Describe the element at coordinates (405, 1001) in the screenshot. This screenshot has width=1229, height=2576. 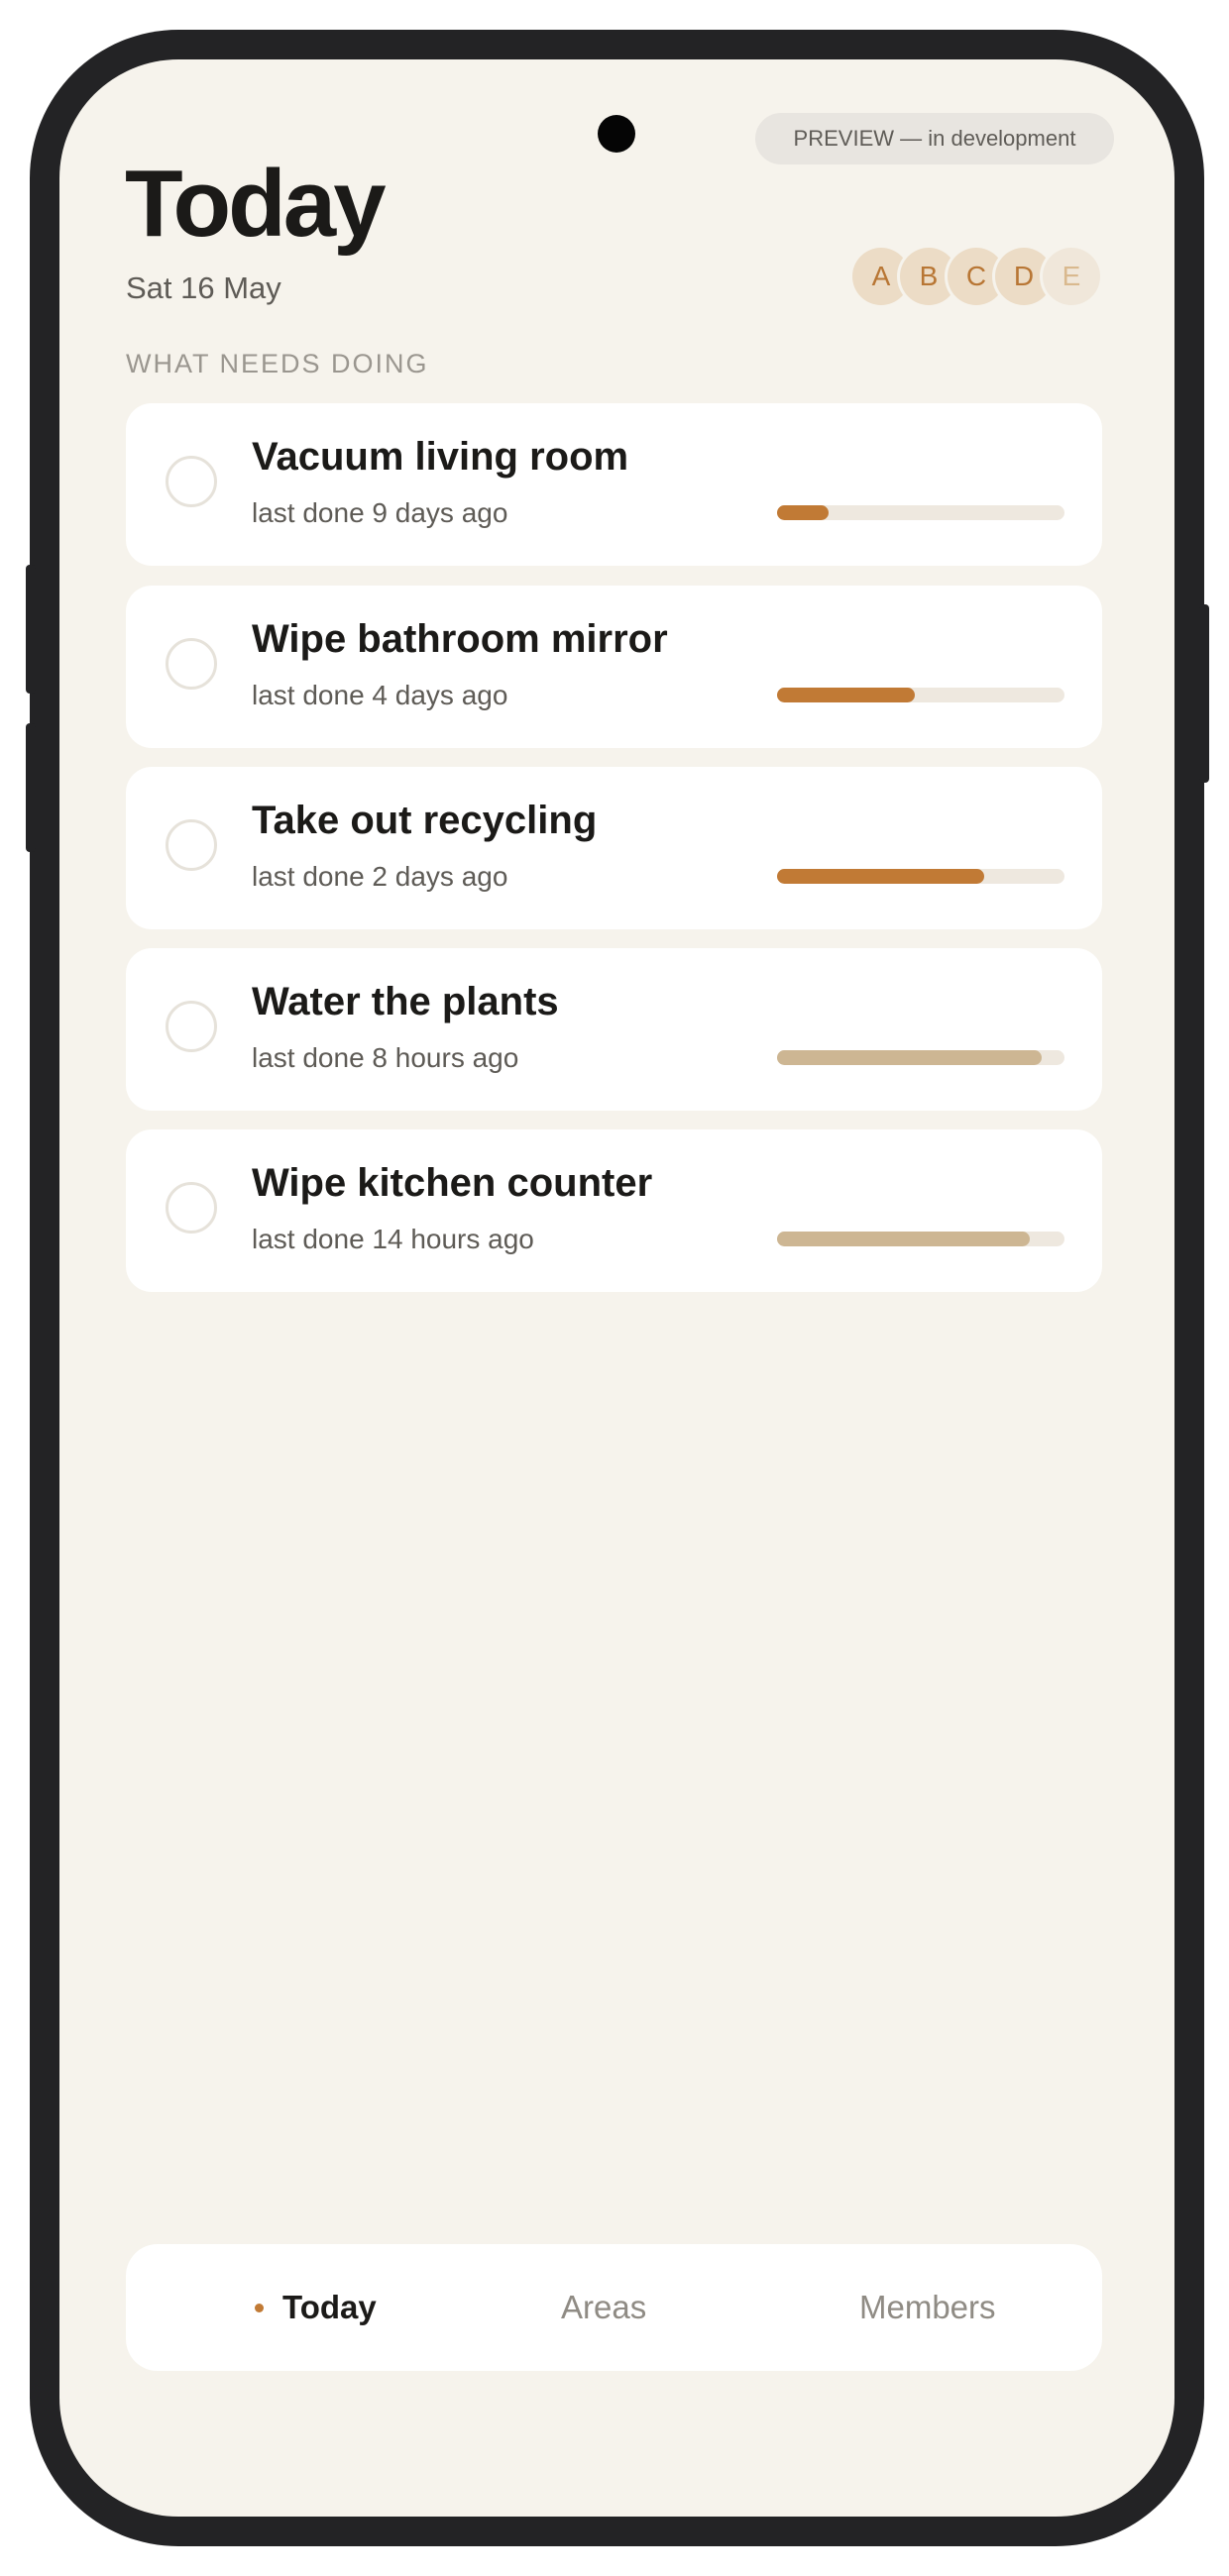
I see `task-title: Water the plants` at that location.